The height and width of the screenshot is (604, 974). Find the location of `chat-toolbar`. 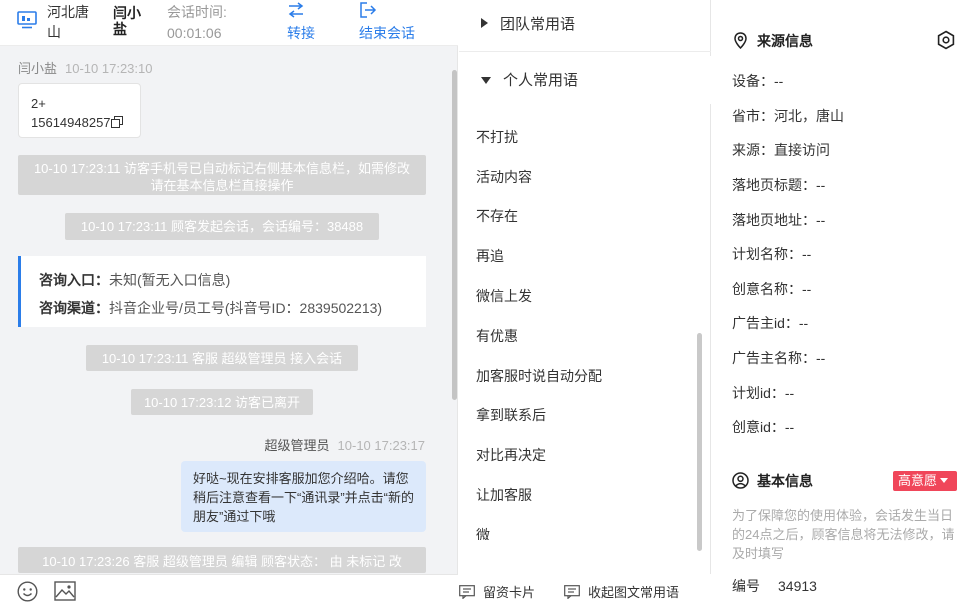

chat-toolbar is located at coordinates (229, 589).